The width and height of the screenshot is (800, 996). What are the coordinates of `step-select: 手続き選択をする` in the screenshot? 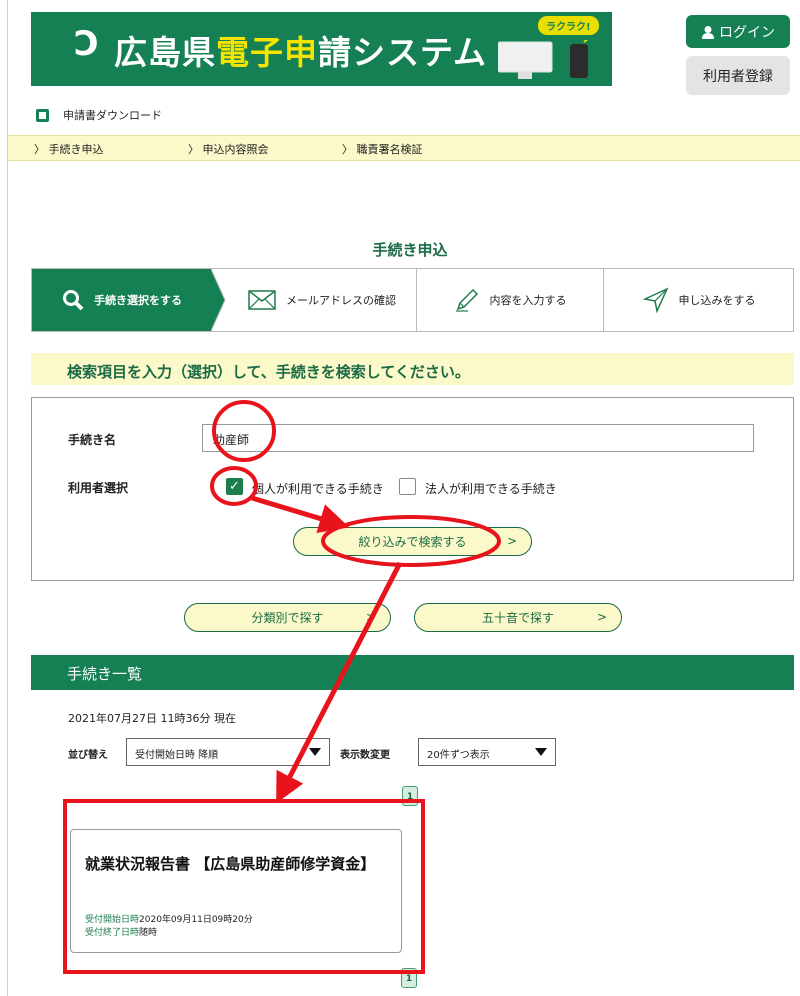 It's located at (122, 300).